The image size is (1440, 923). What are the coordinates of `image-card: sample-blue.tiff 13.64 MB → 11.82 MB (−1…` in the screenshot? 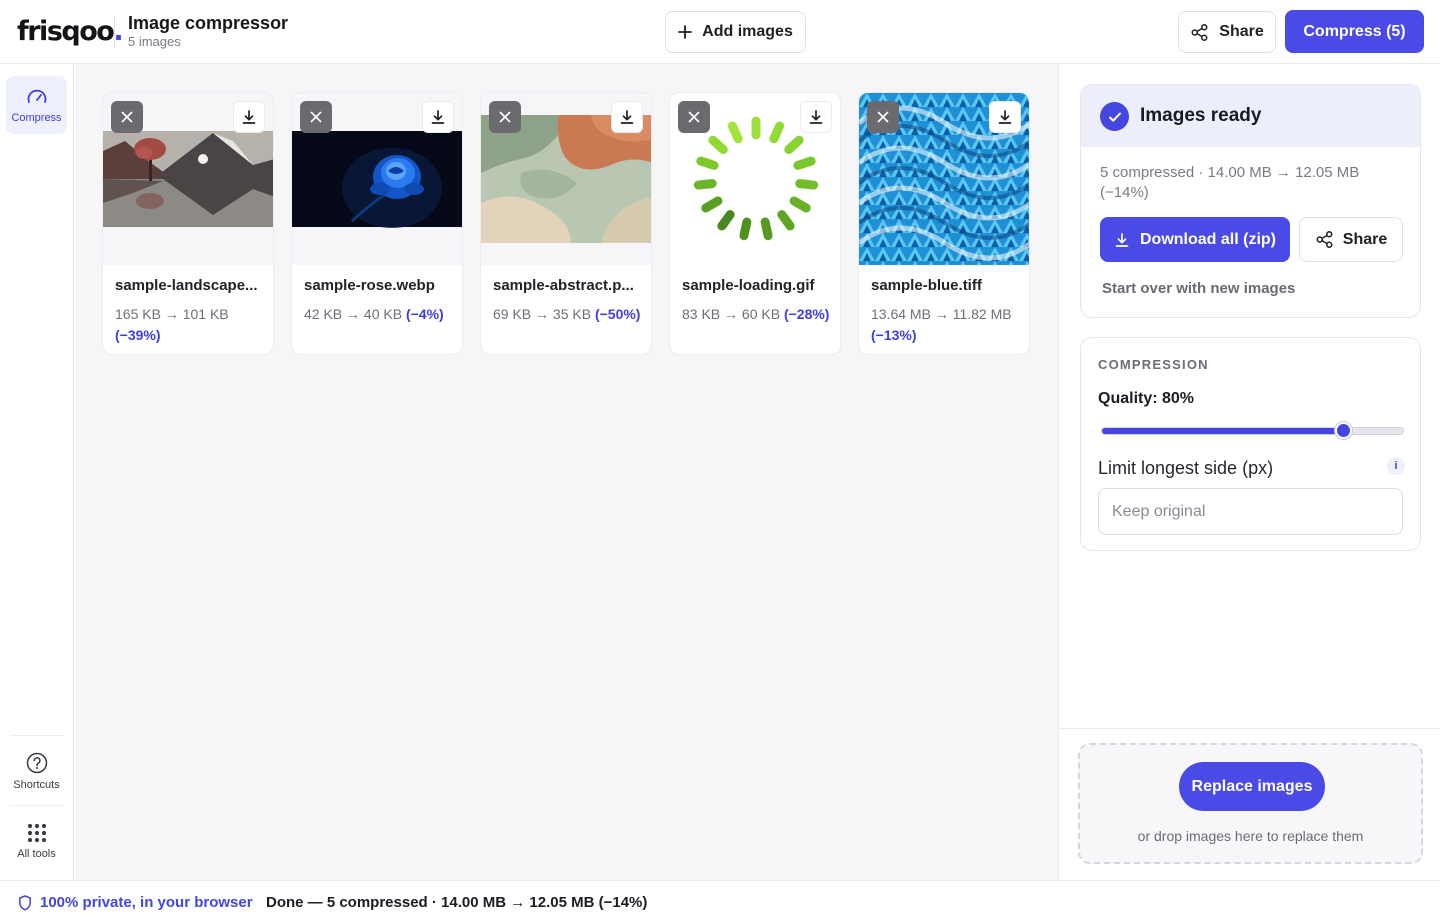 It's located at (944, 223).